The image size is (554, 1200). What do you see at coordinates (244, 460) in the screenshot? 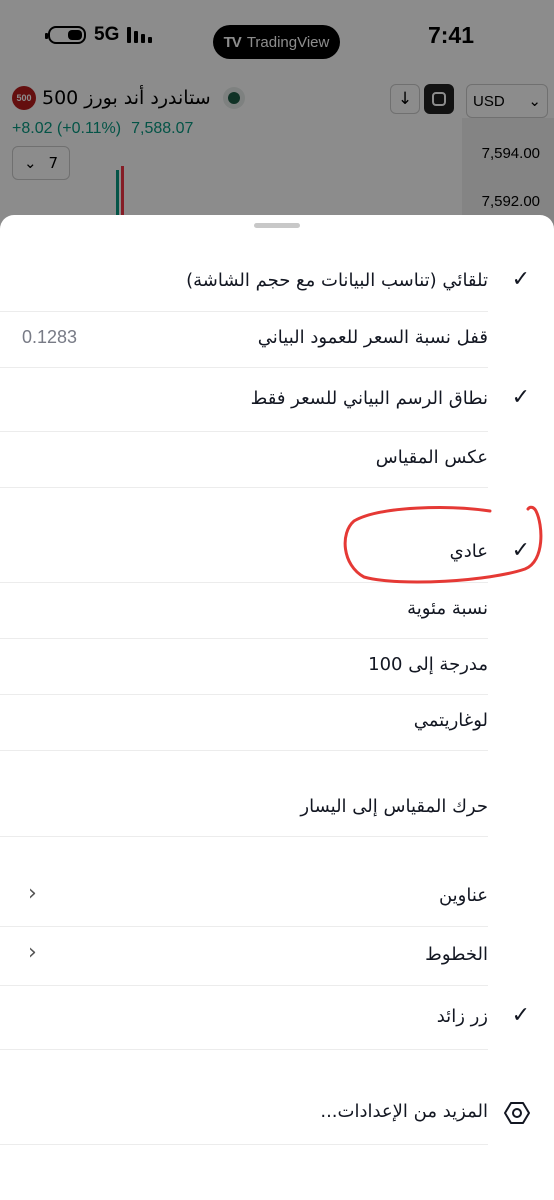
I see `menu-item-invert-scale: عكس المقياس` at bounding box center [244, 460].